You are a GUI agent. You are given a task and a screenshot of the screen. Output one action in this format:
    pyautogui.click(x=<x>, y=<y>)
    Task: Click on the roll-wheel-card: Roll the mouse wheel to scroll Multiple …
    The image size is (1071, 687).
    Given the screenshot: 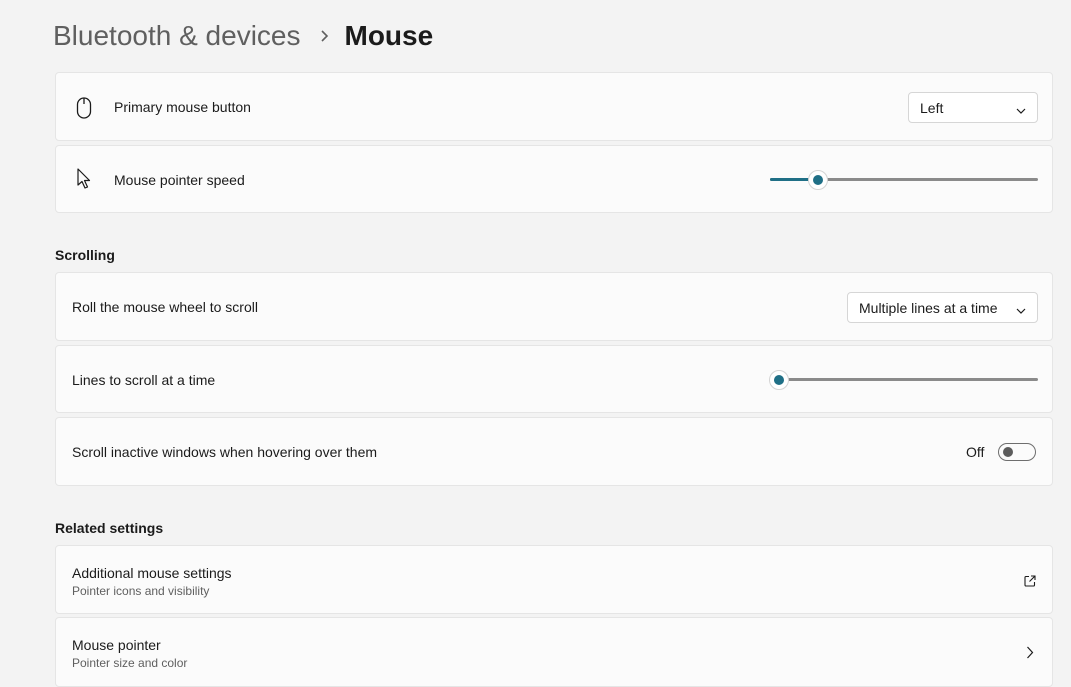 What is the action you would take?
    pyautogui.click(x=554, y=306)
    